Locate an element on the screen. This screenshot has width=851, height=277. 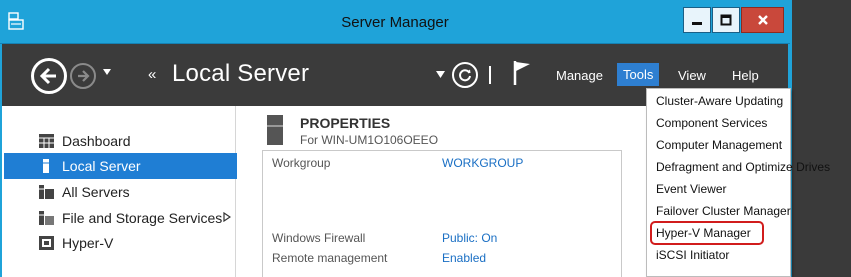
close-button is located at coordinates (762, 20).